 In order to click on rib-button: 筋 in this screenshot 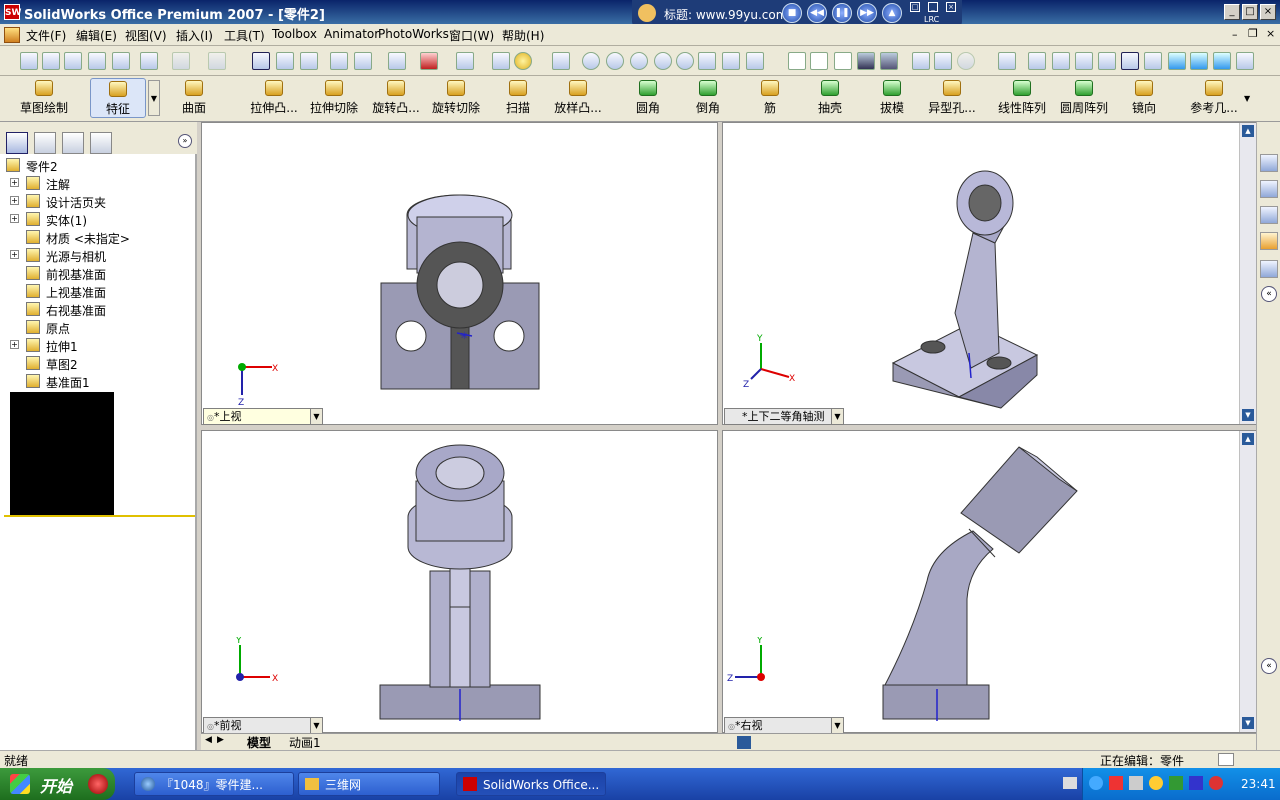, I will do `click(770, 98)`.